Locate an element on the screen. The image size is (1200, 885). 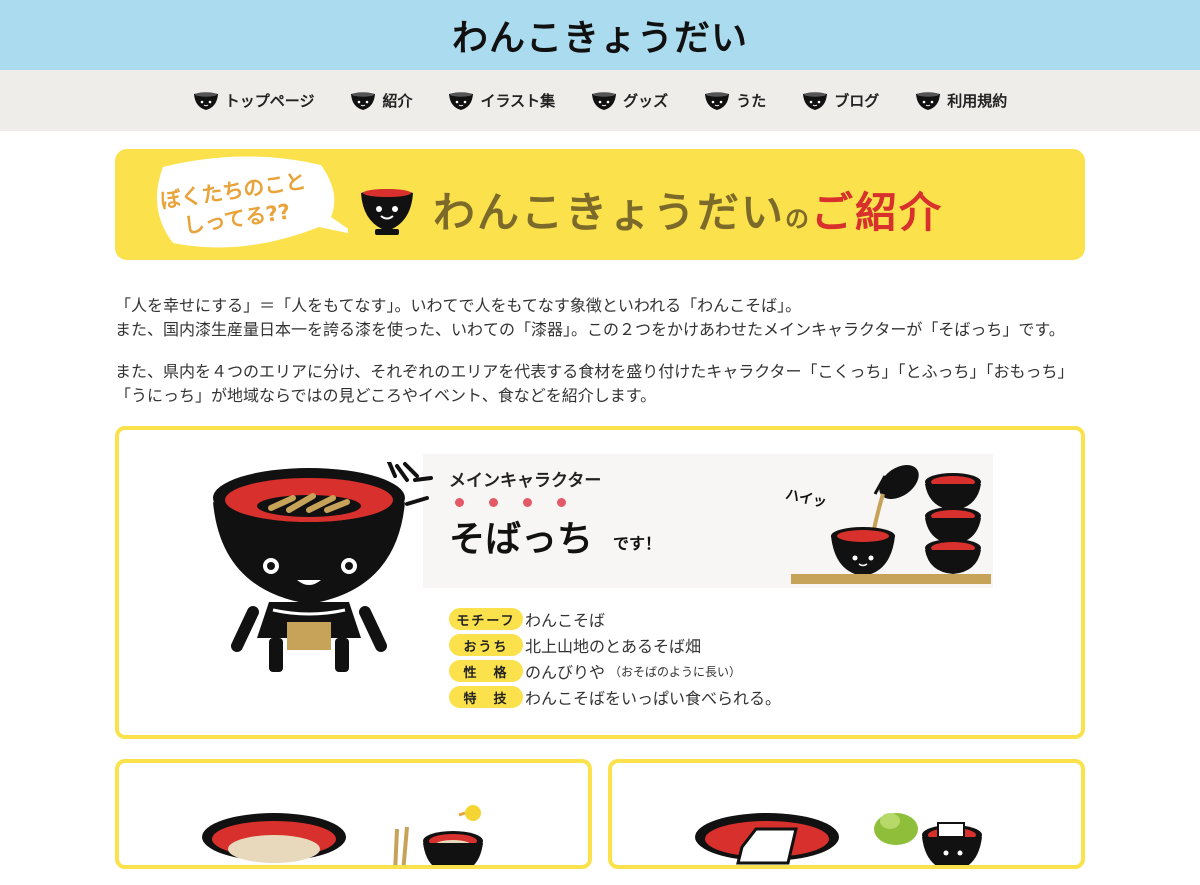
profile-label: 性 格 is located at coordinates (486, 671).